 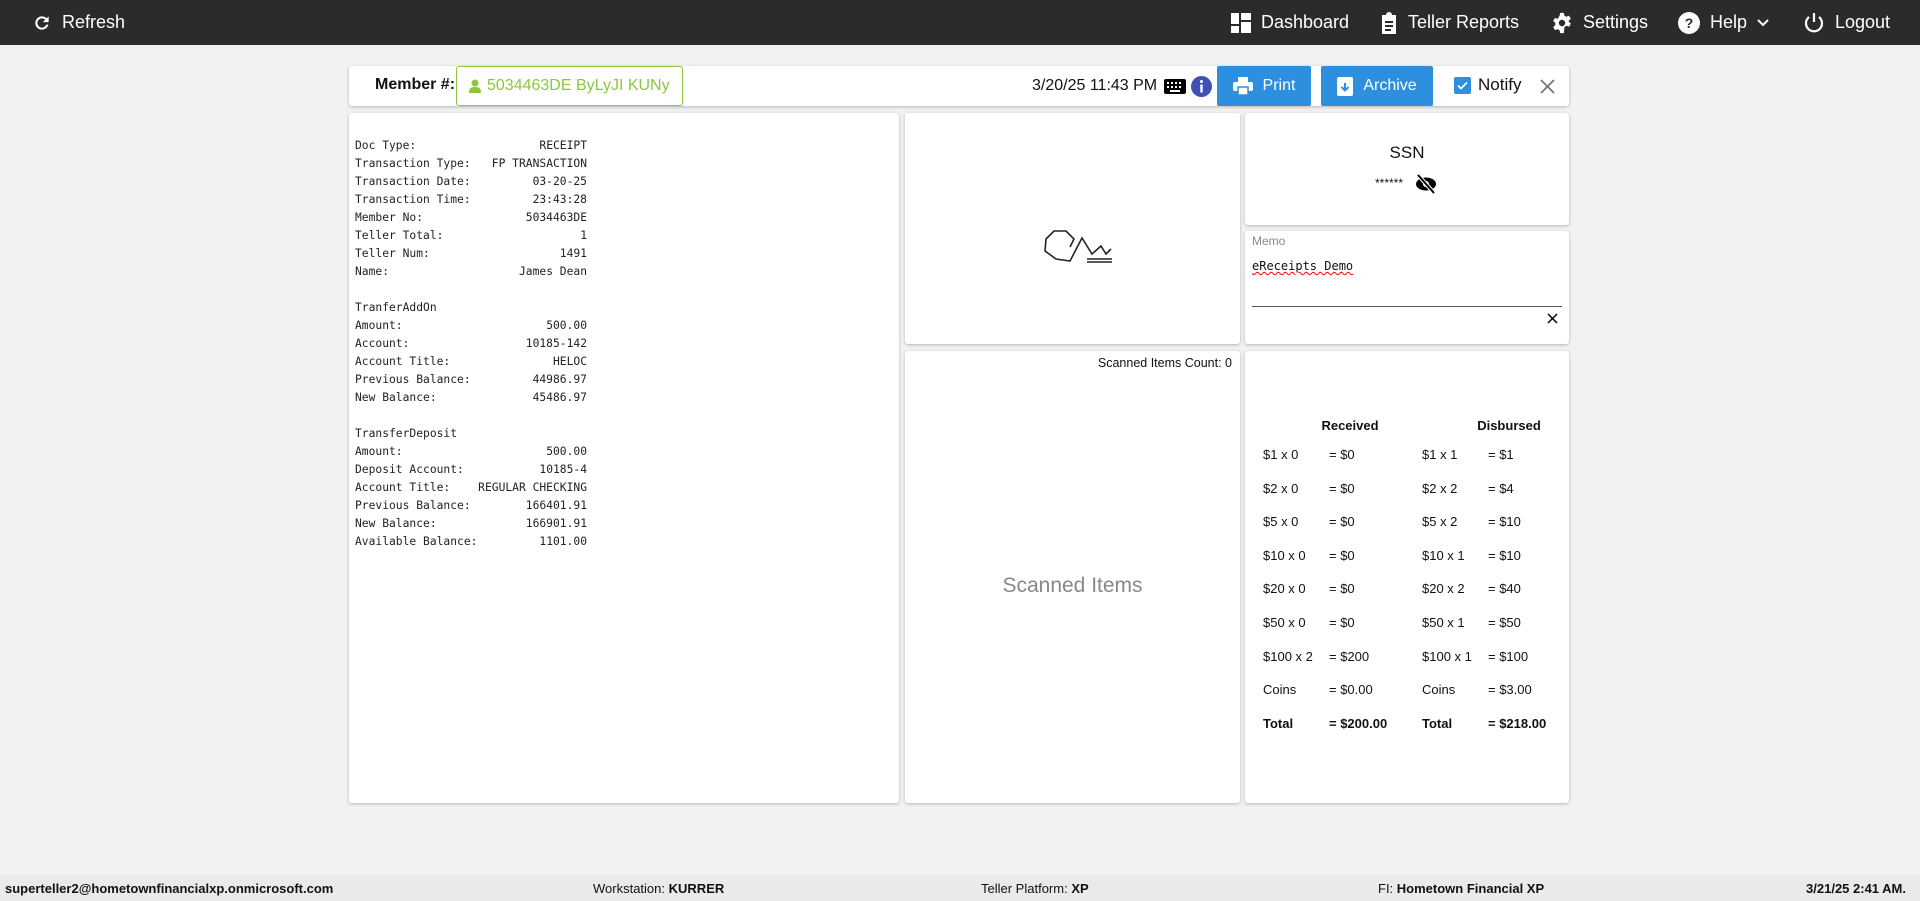 I want to click on clear-memo-icon, so click(x=1552, y=318).